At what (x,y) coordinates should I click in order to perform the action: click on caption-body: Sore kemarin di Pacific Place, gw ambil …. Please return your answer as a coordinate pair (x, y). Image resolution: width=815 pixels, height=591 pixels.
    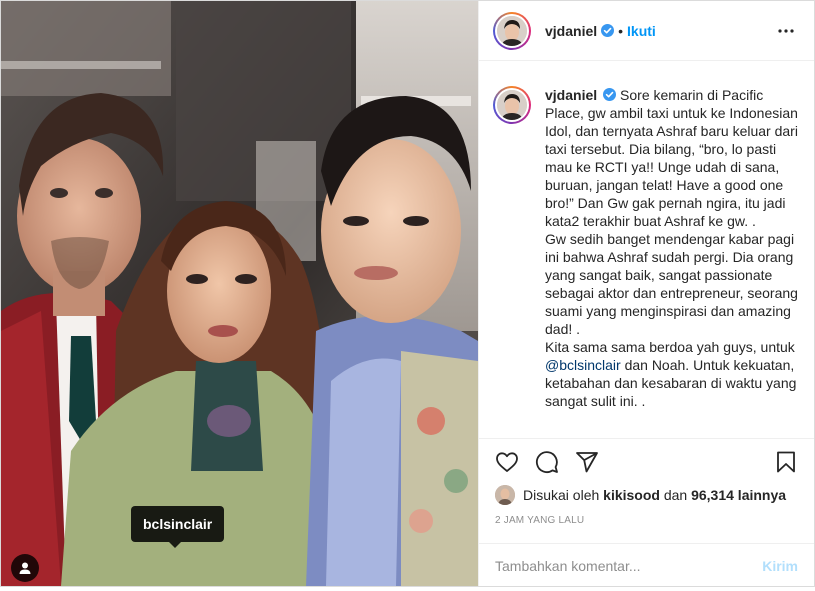
    Looking at the image, I should click on (671, 221).